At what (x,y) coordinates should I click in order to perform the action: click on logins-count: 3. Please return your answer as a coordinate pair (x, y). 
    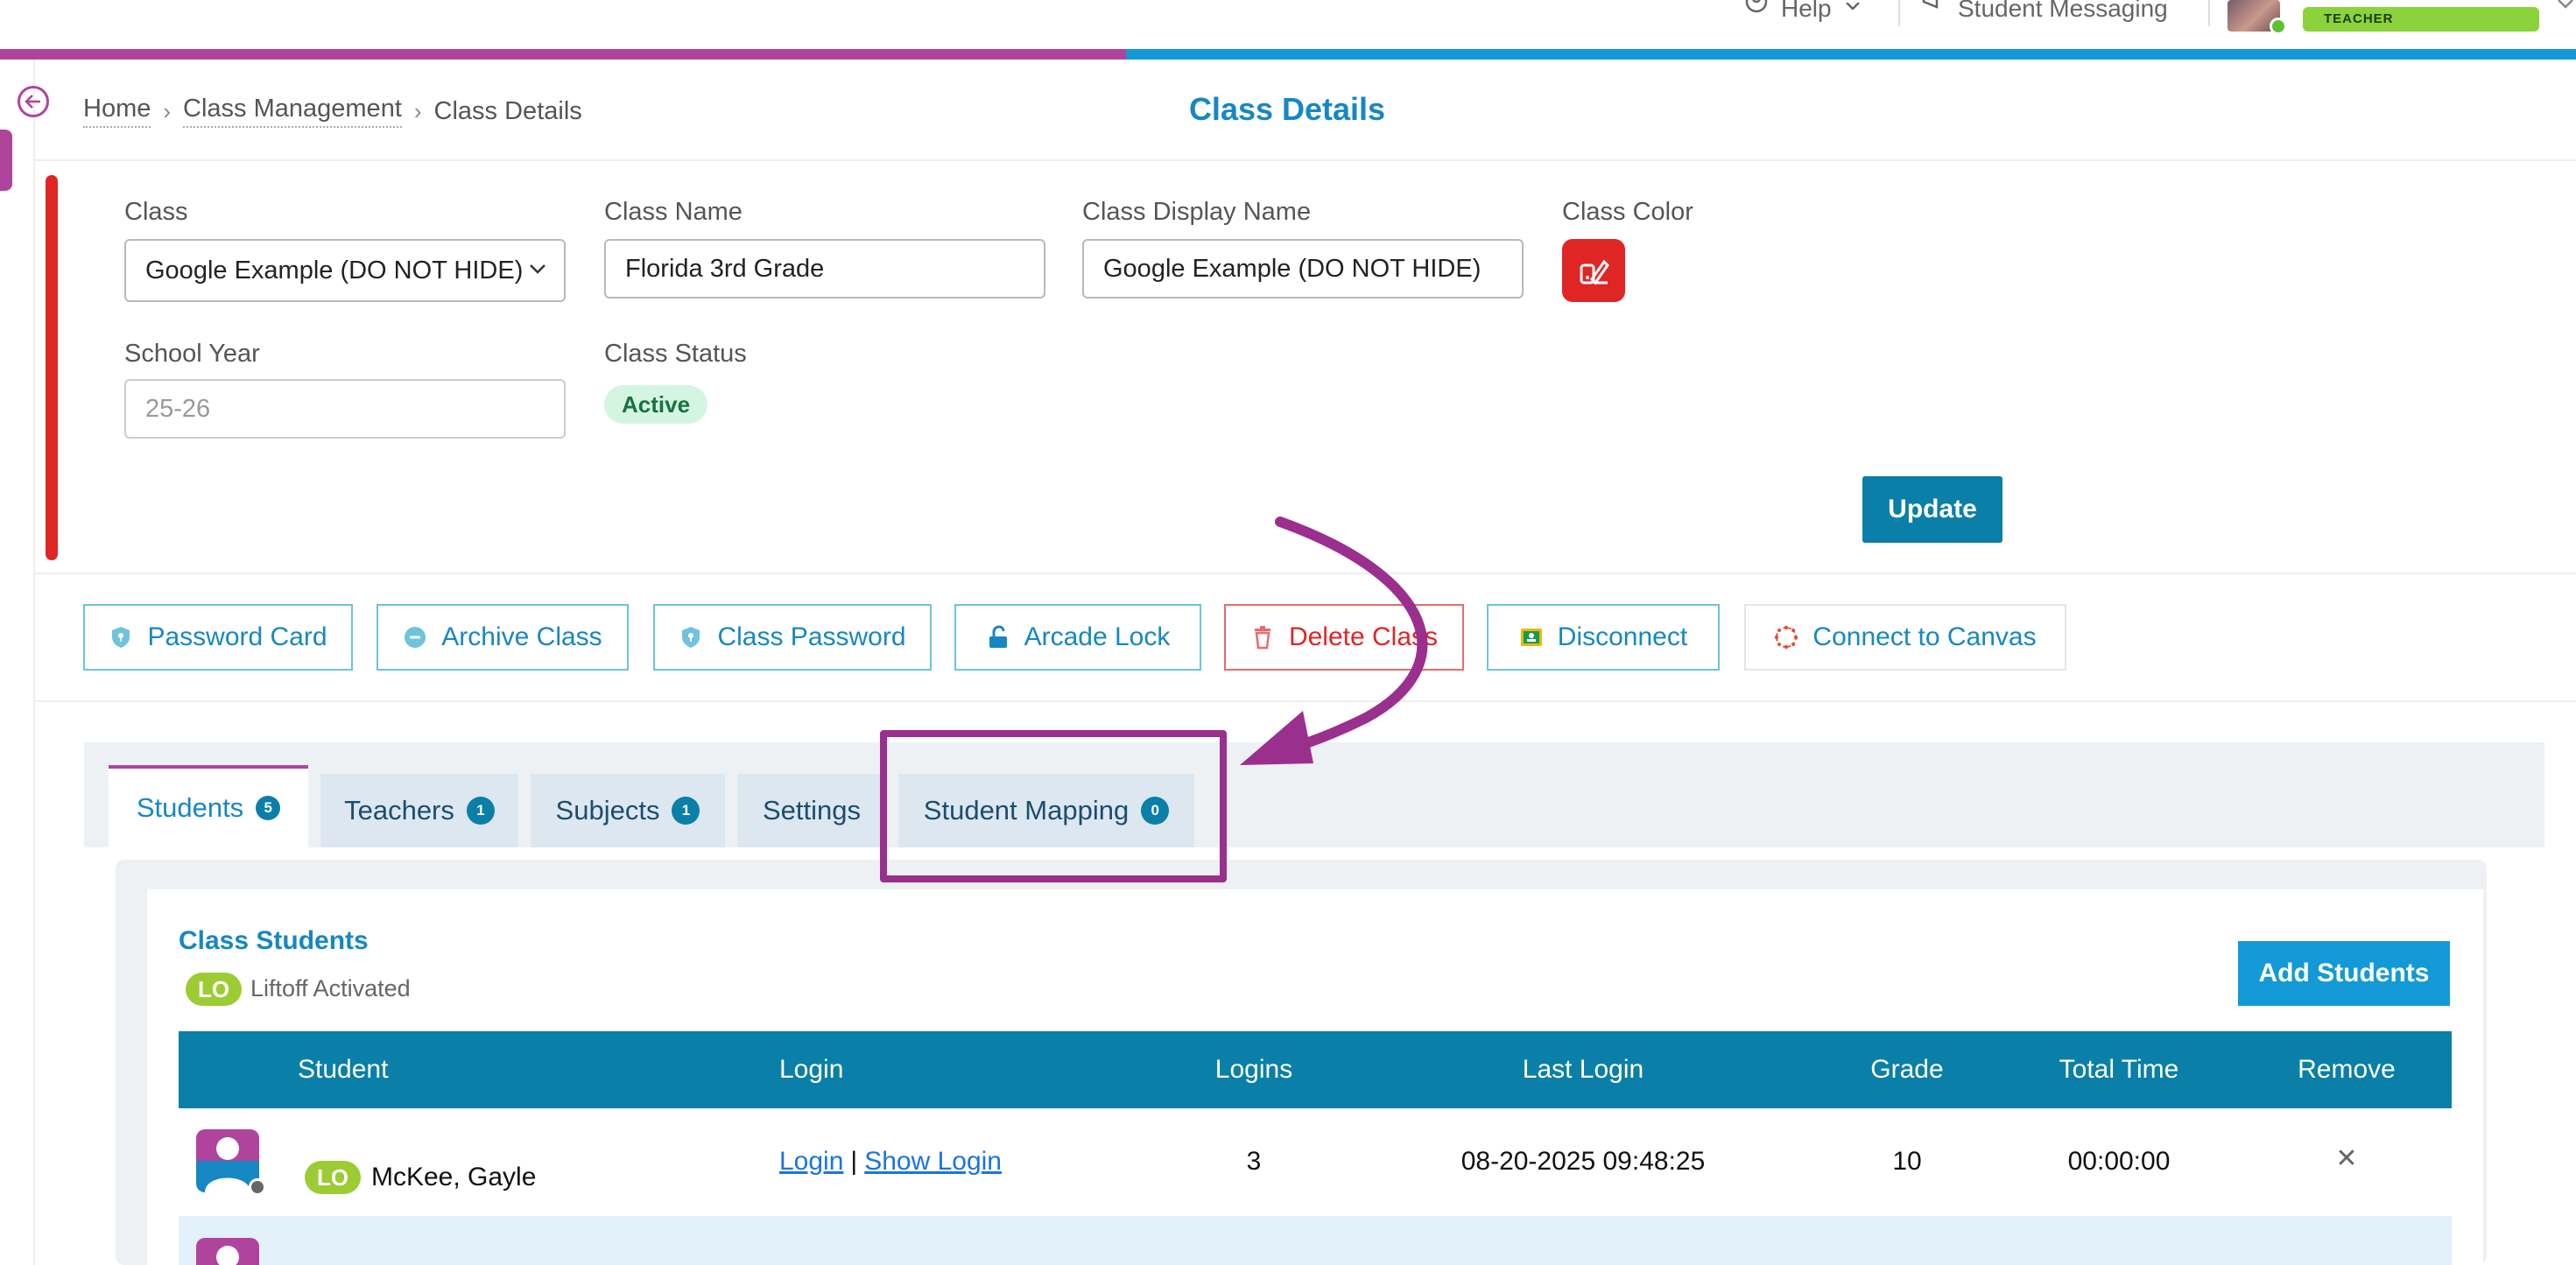
    Looking at the image, I should click on (1254, 1161).